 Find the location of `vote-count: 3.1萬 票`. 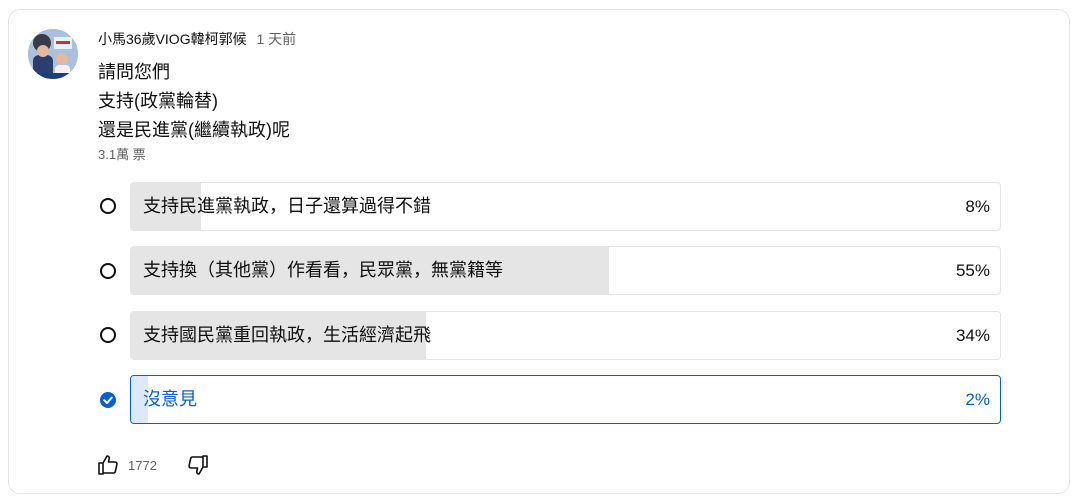

vote-count: 3.1萬 票 is located at coordinates (122, 154).